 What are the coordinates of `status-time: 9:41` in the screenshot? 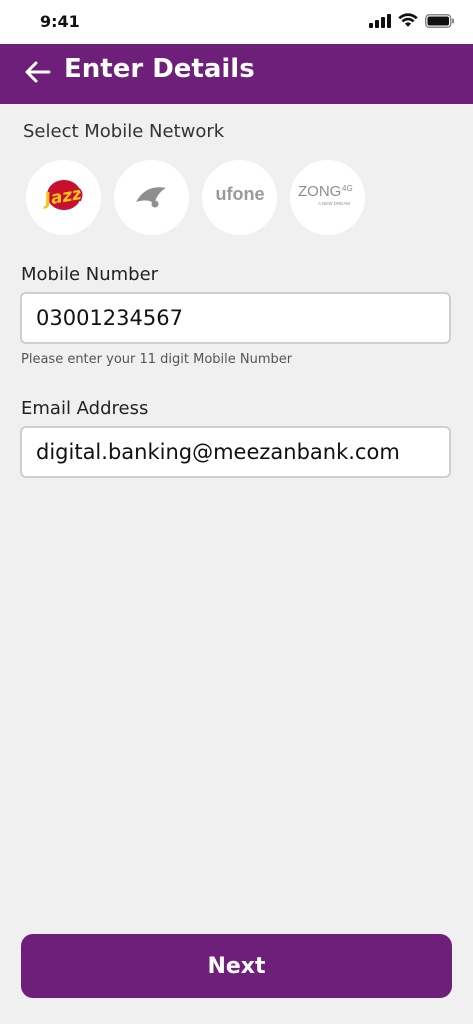 It's located at (60, 21).